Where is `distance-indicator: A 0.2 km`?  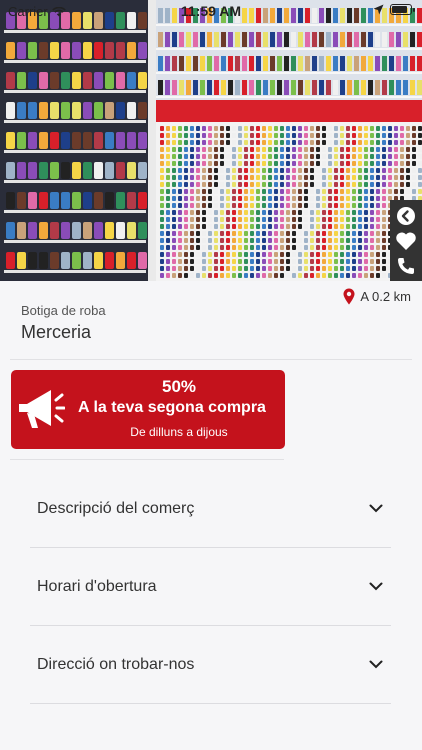
distance-indicator: A 0.2 km is located at coordinates (377, 296).